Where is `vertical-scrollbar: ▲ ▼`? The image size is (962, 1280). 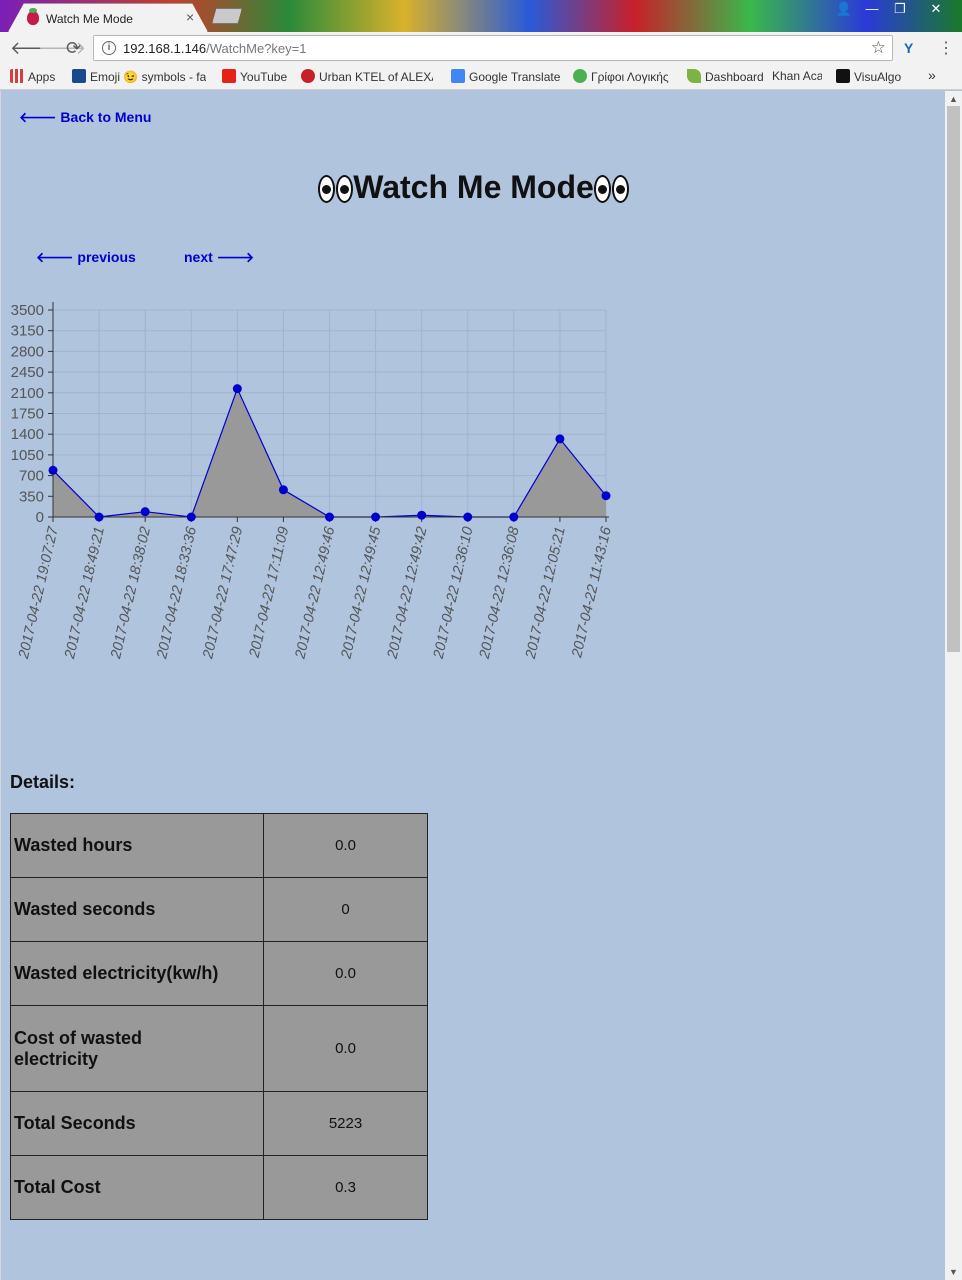
vertical-scrollbar: ▲ ▼ is located at coordinates (953, 685).